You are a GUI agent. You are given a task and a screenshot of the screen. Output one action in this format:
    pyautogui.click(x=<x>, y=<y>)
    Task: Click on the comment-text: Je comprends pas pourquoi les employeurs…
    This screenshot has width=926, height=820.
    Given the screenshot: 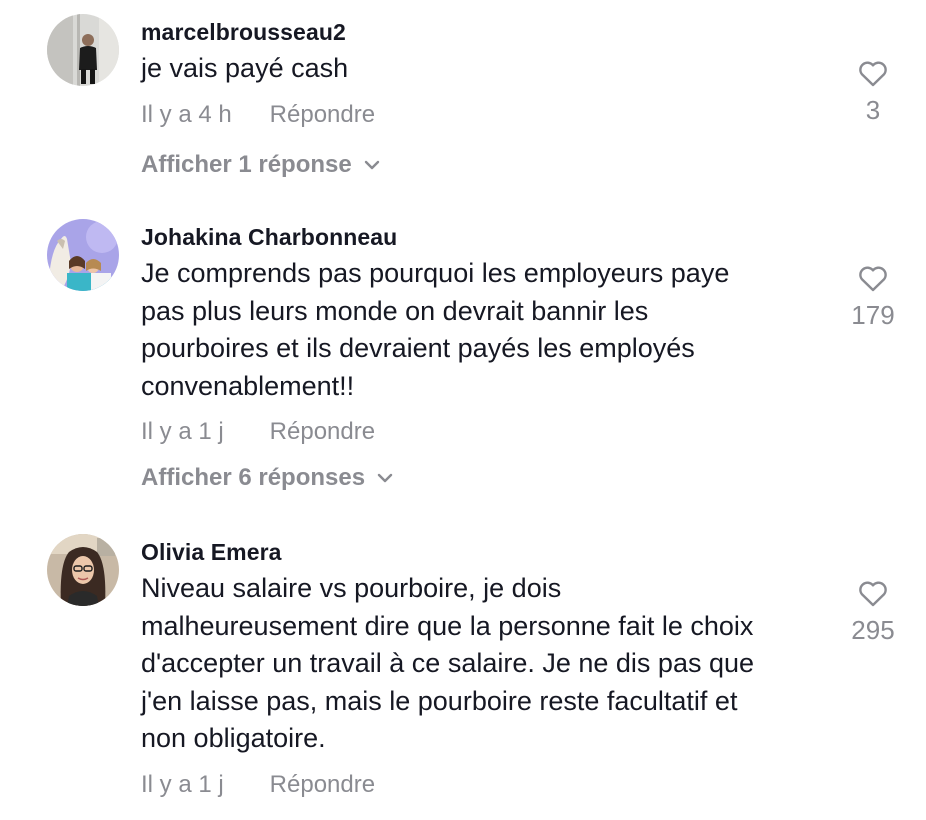 What is the action you would take?
    pyautogui.click(x=435, y=329)
    